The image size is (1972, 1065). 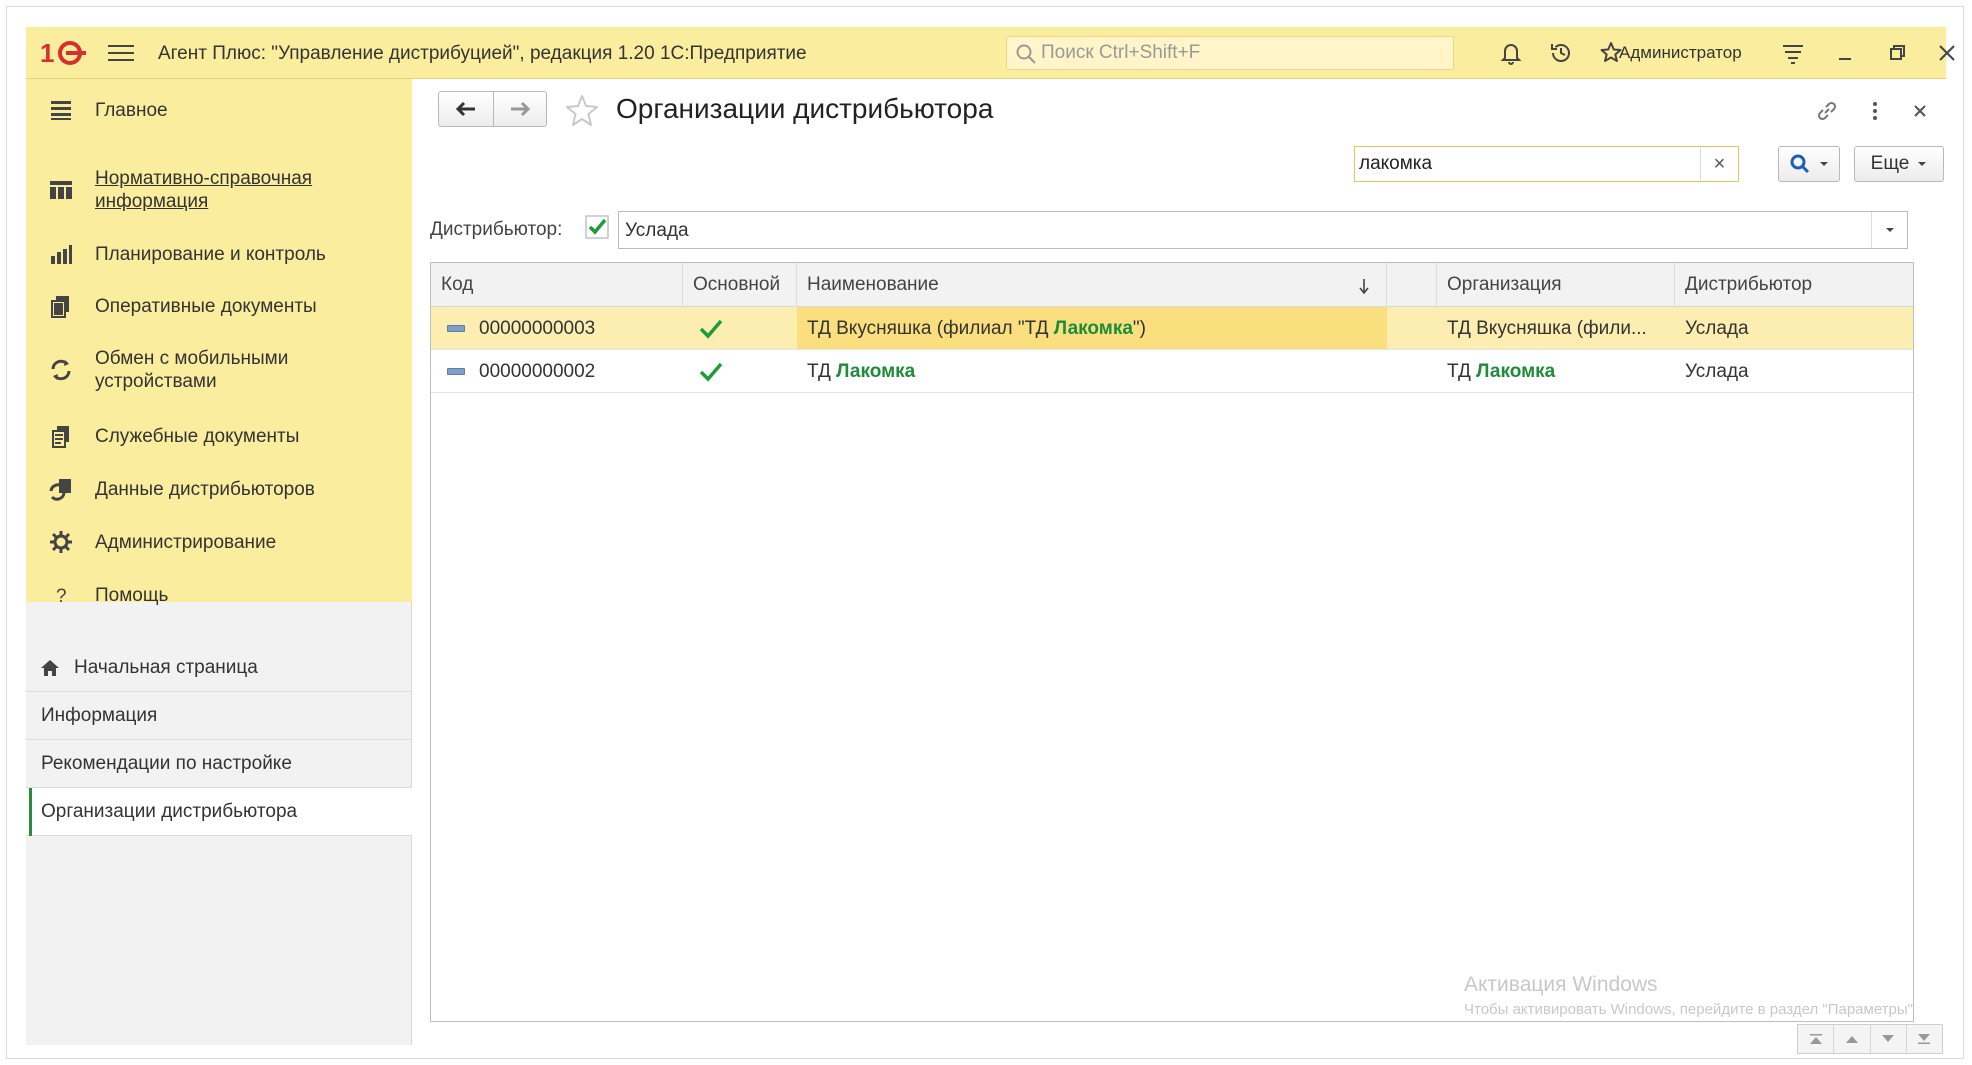 I want to click on main-menu-icon, so click(x=121, y=53).